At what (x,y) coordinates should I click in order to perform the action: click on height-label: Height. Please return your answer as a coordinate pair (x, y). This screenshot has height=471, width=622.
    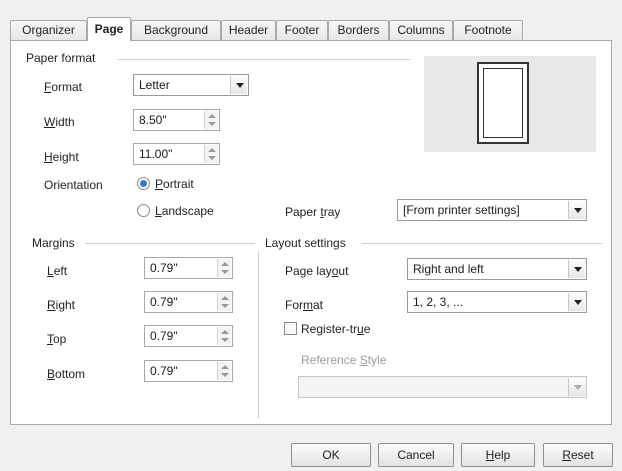
    Looking at the image, I should click on (61, 157).